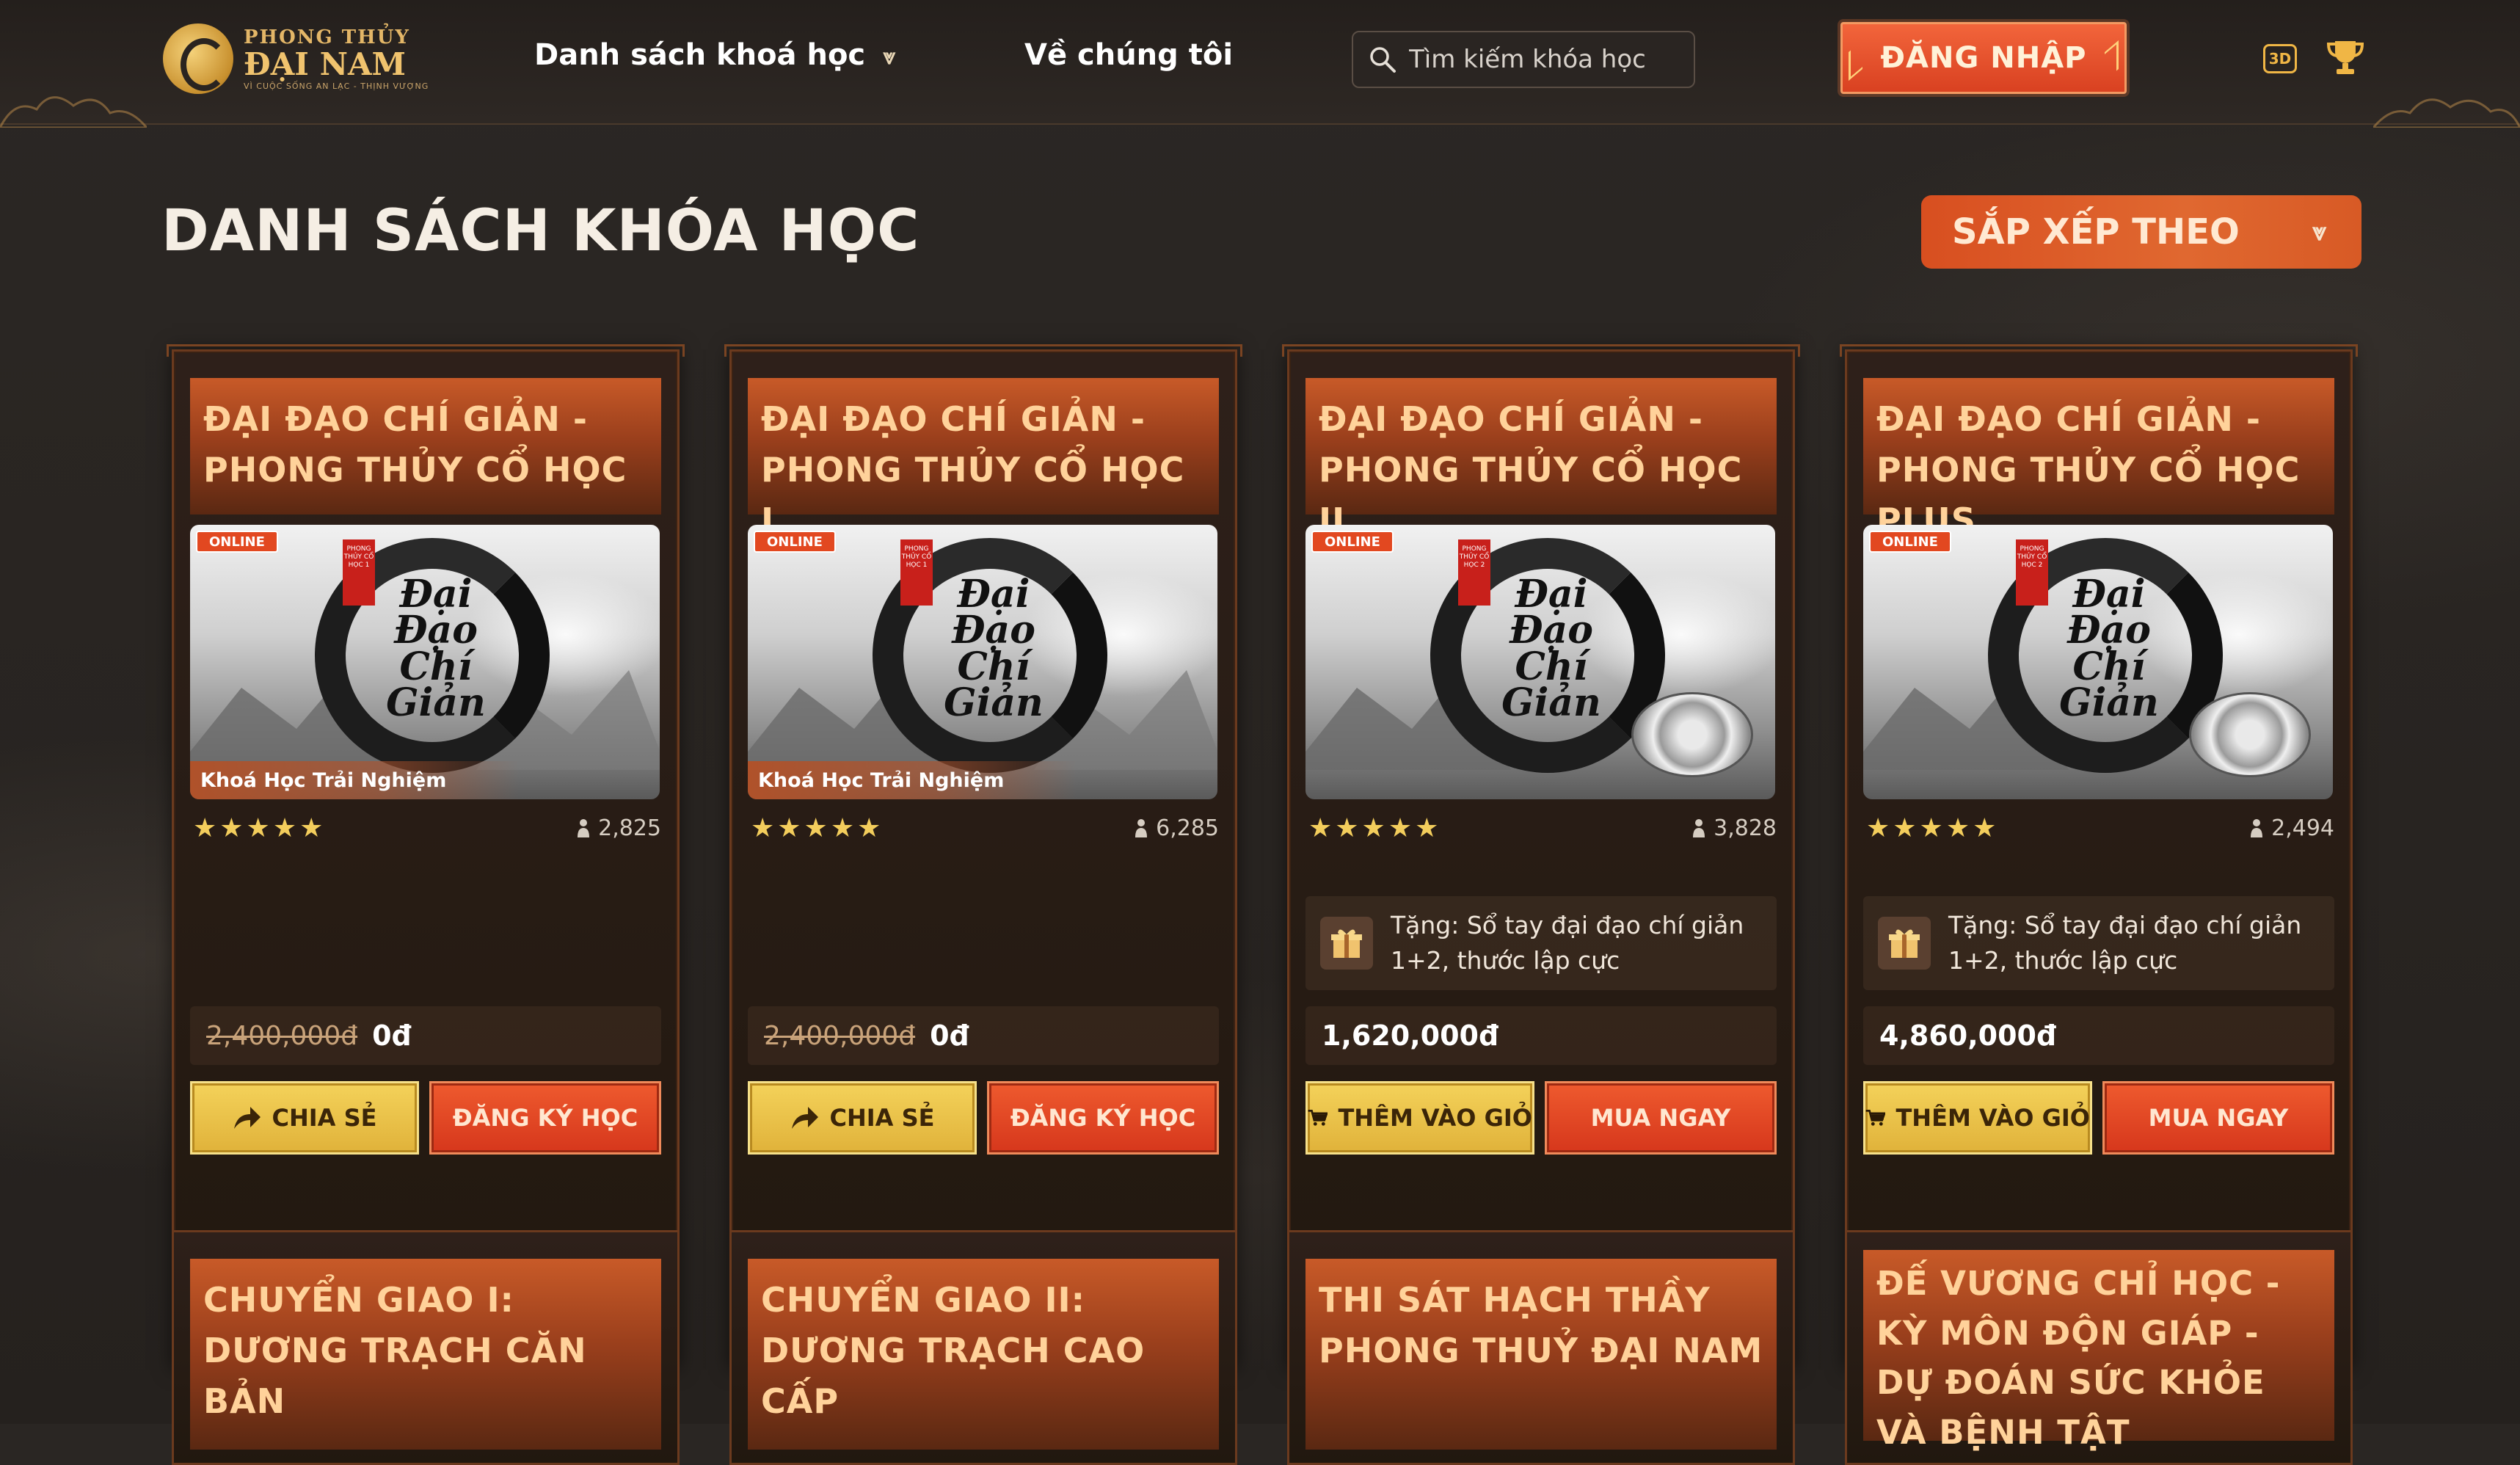 Image resolution: width=2520 pixels, height=1465 pixels. What do you see at coordinates (840, 1035) in the screenshot?
I see `original-price: 2,400,000đ` at bounding box center [840, 1035].